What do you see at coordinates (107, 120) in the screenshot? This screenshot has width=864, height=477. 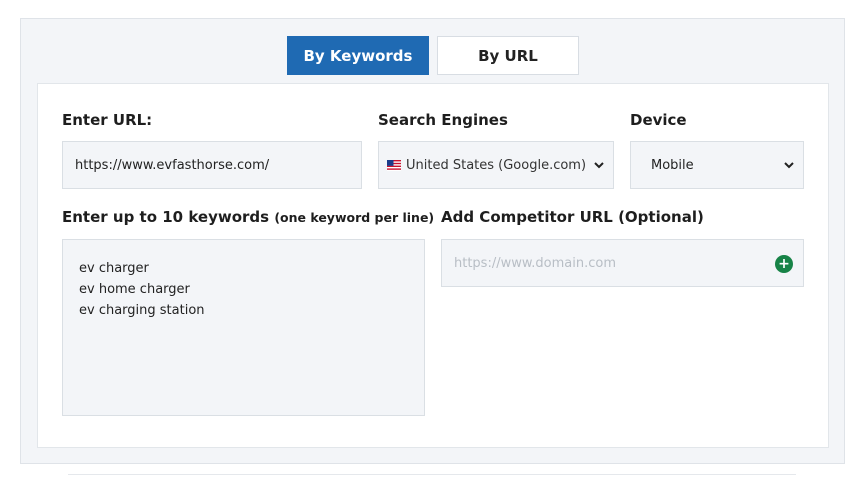 I see `url-label: Enter URL:` at bounding box center [107, 120].